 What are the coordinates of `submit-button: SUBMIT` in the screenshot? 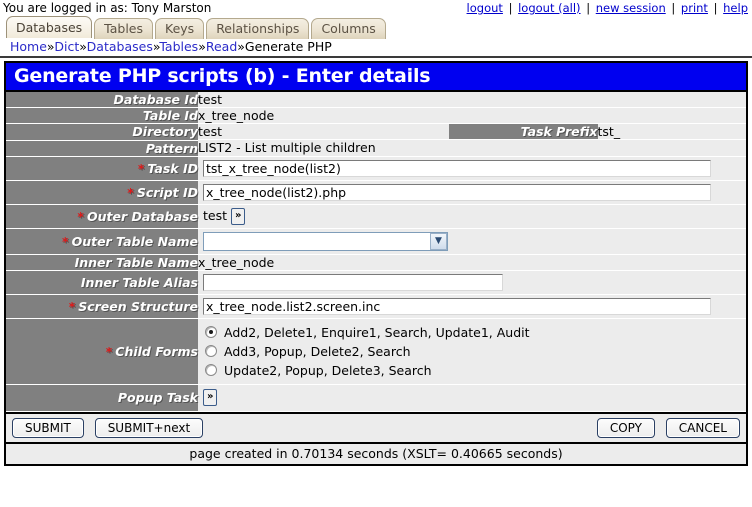 It's located at (48, 427).